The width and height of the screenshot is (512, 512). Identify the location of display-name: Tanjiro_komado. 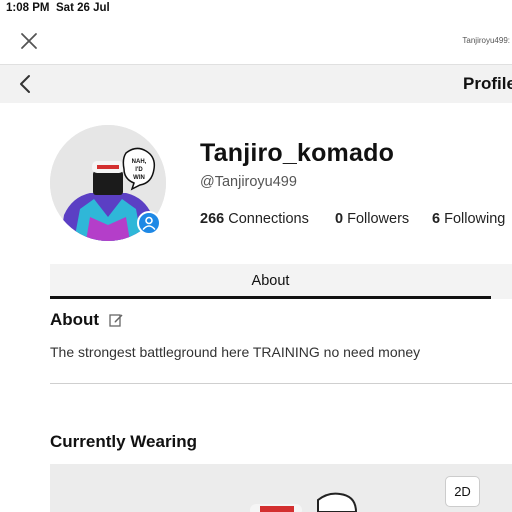
(297, 153).